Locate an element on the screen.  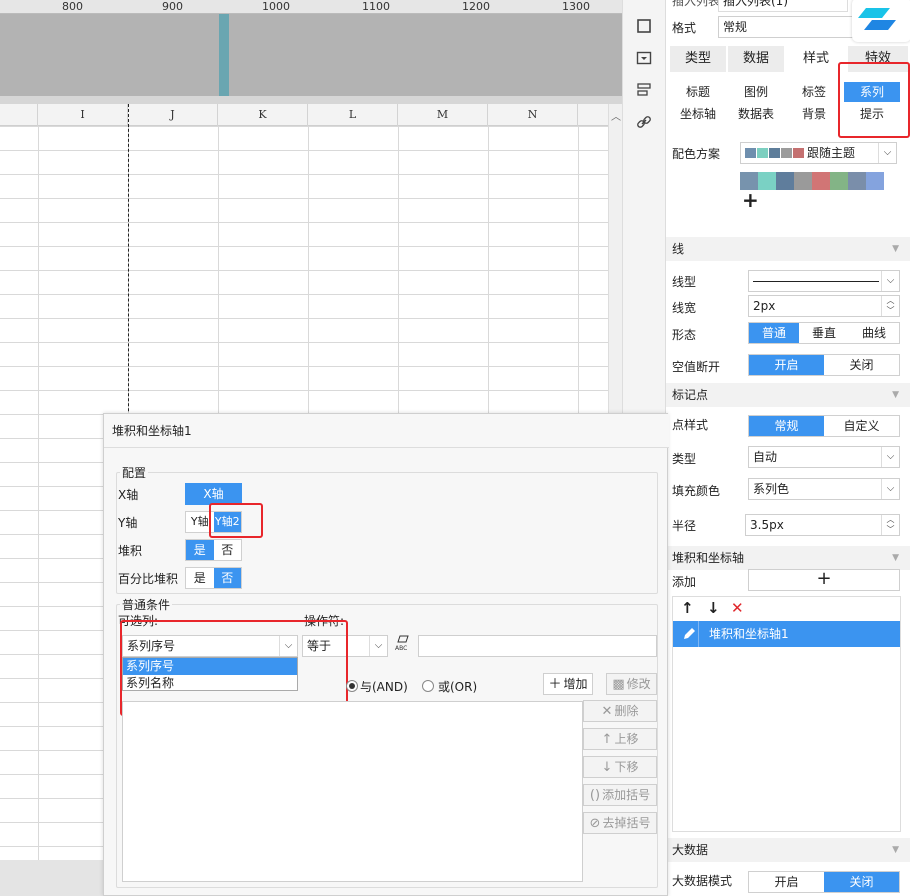
add-color-plus-icon: + is located at coordinates (750, 200).